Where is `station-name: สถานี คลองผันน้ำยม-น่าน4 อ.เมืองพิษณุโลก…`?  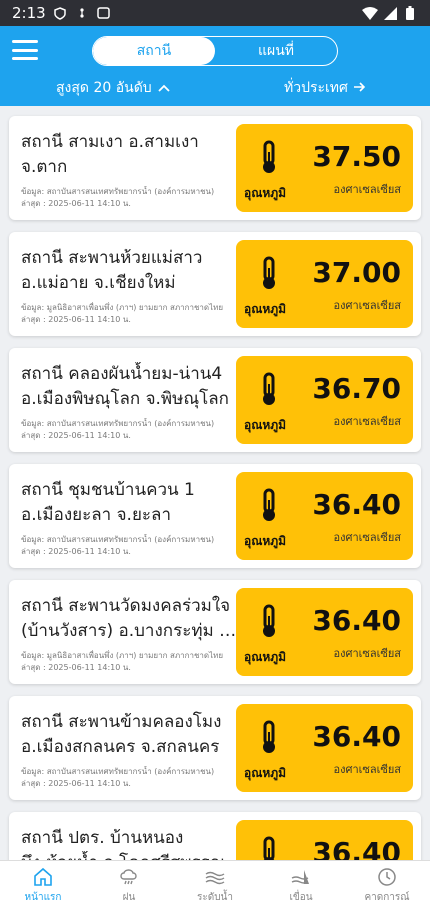
station-name: สถานี คลองผันน้ำยม-น่าน4 อ.เมืองพิษณุโลก… is located at coordinates (130, 387).